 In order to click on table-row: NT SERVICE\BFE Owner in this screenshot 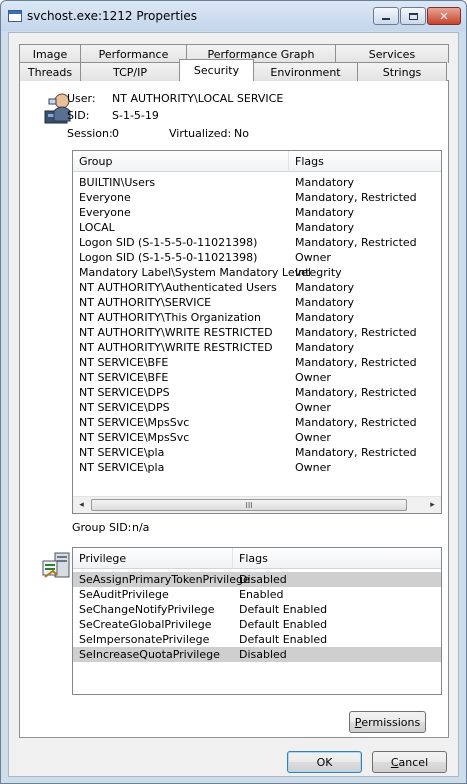, I will do `click(257, 377)`.